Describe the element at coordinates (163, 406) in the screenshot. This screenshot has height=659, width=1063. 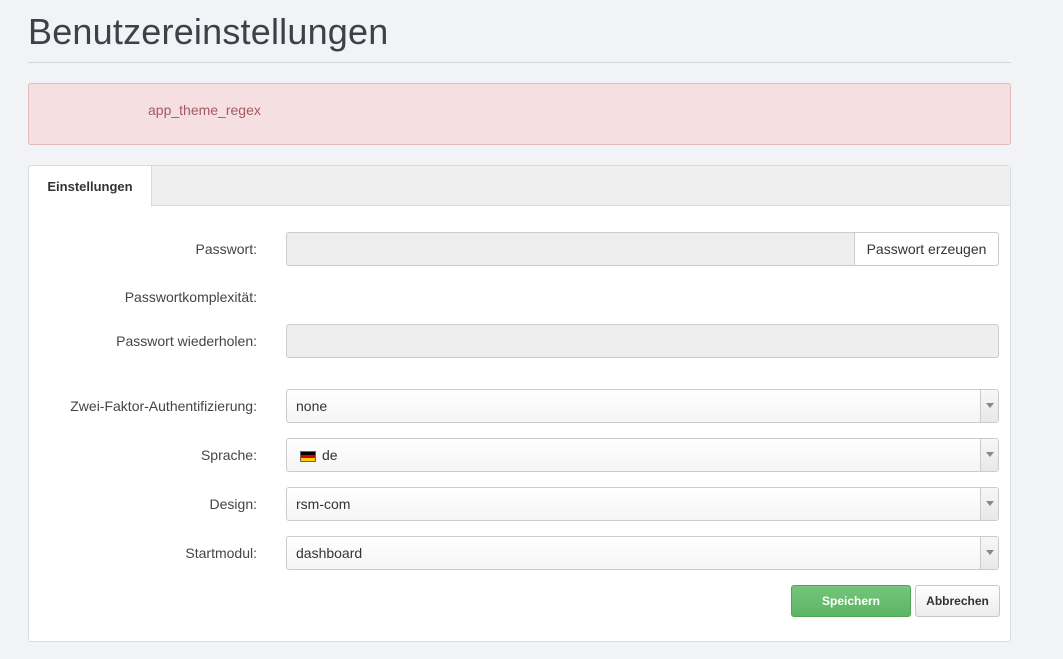
I see `two-factor-label: Zwei-Faktor-Authentifizierung:` at that location.